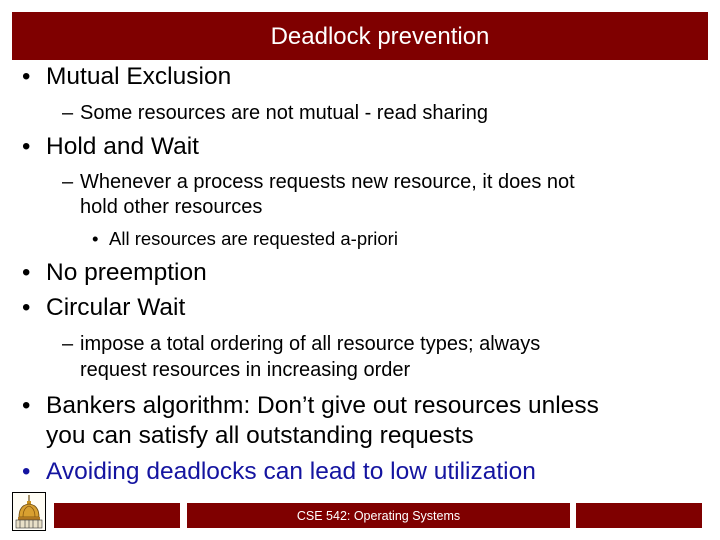 The width and height of the screenshot is (720, 540). I want to click on bullet-text-continuation: hold other resources, so click(171, 207).